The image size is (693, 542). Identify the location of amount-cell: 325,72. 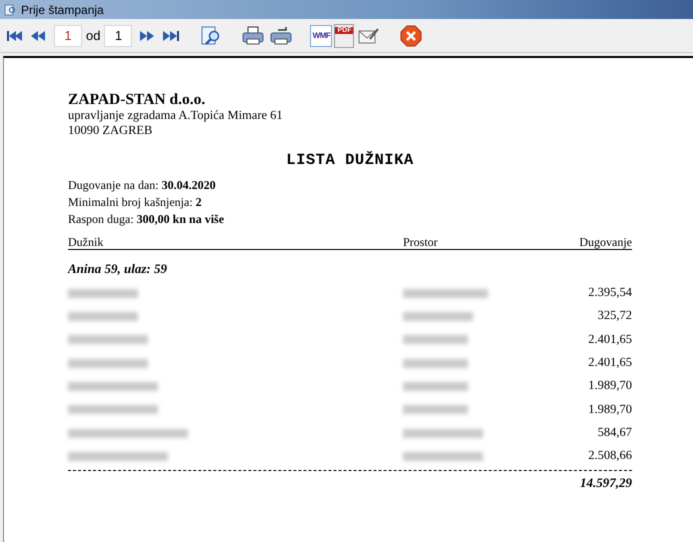
(615, 316).